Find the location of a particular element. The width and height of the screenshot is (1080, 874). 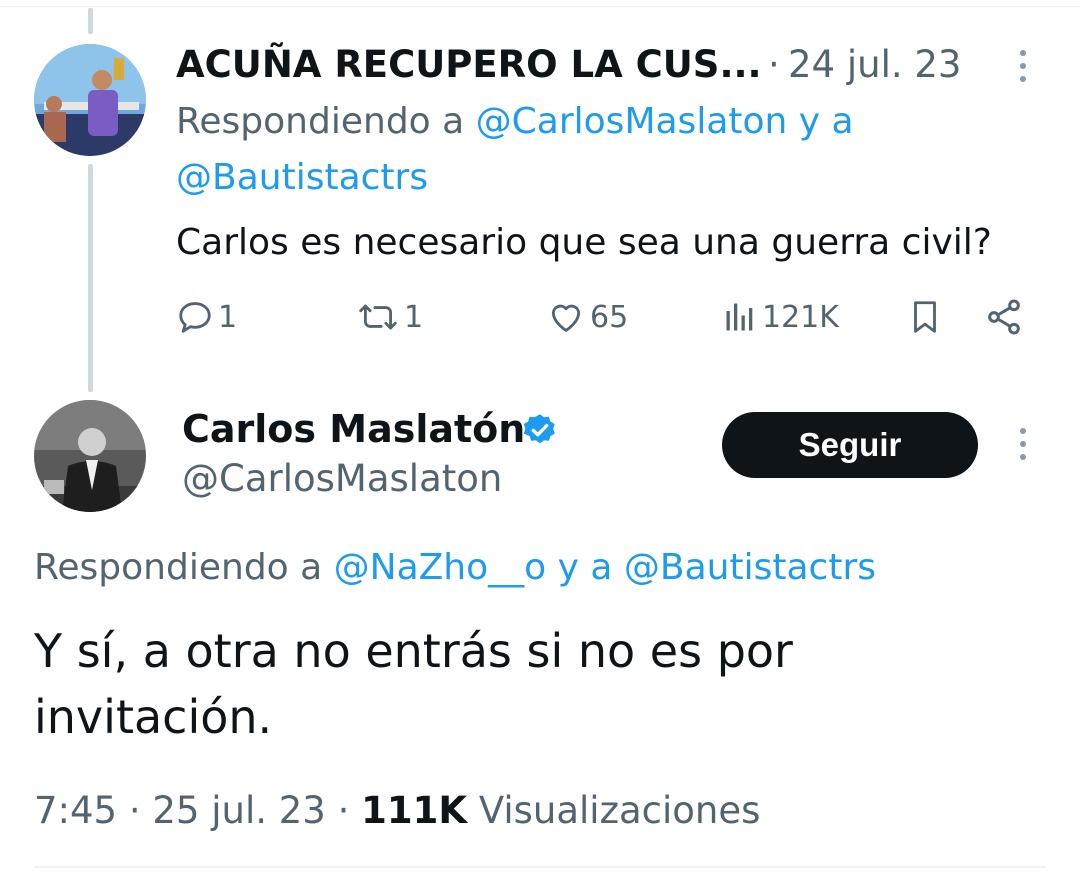

retweet-icon is located at coordinates (378, 317).